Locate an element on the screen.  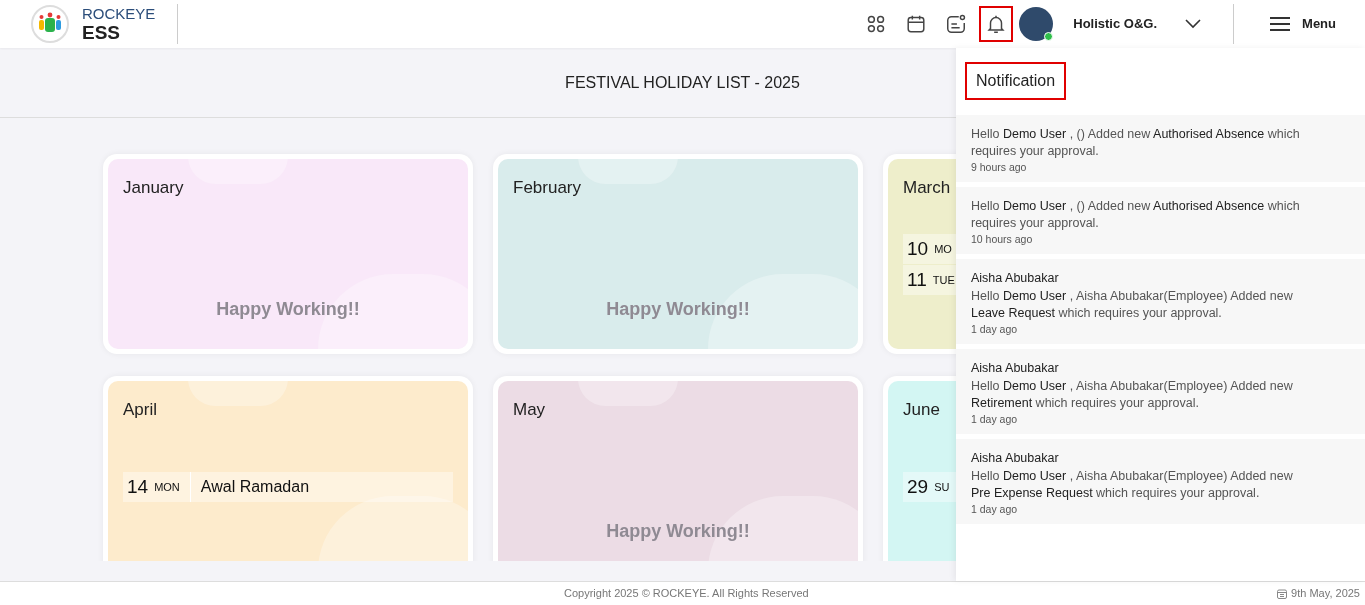
month-name: January is located at coordinates (154, 188).